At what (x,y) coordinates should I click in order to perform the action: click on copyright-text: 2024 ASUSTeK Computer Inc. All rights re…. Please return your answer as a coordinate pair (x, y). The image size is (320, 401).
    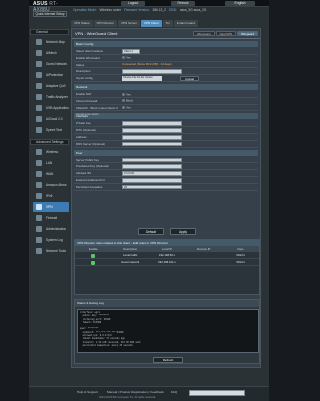
    Looking at the image, I should click on (127, 397).